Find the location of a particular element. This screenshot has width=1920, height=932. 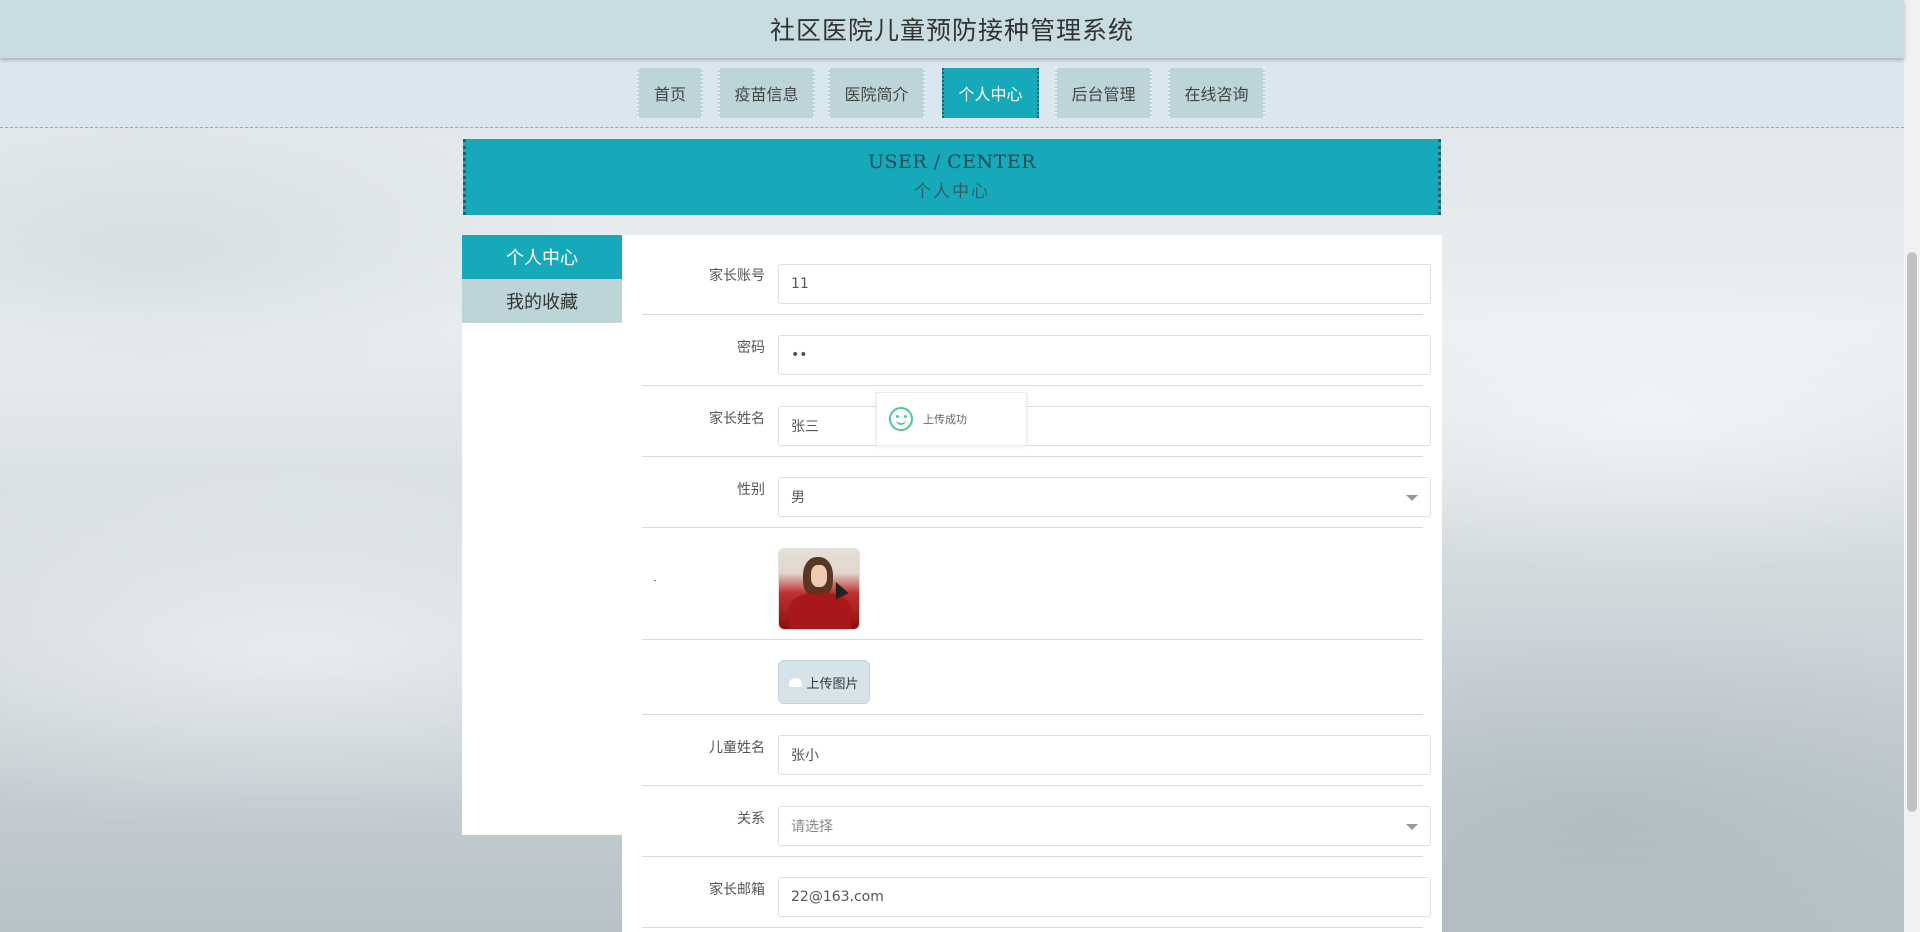

email-label: 家长邮箱 is located at coordinates (737, 890).